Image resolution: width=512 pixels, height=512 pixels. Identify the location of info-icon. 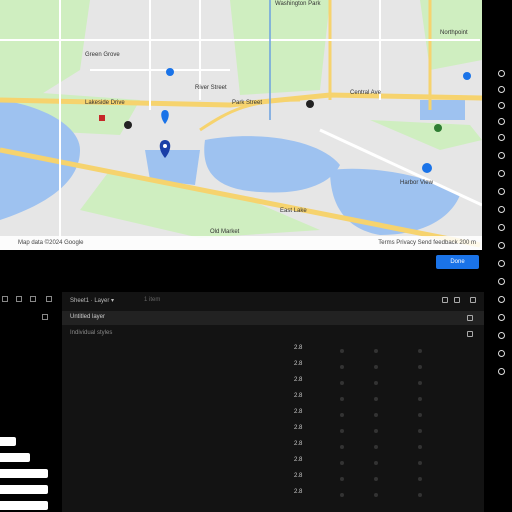
(501, 281).